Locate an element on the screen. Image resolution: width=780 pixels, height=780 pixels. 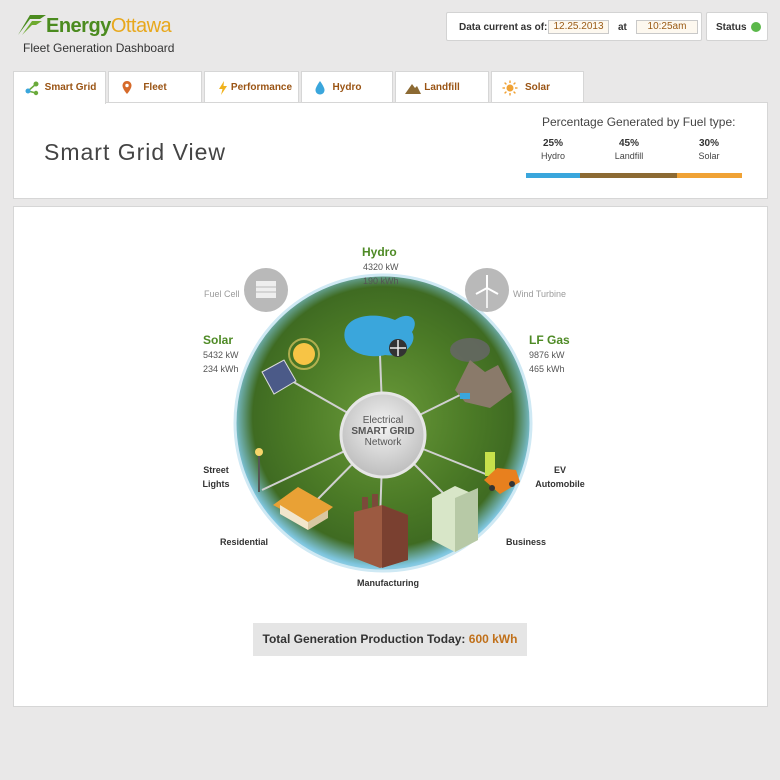
hydro-dam-icon is located at coordinates (379, 336).